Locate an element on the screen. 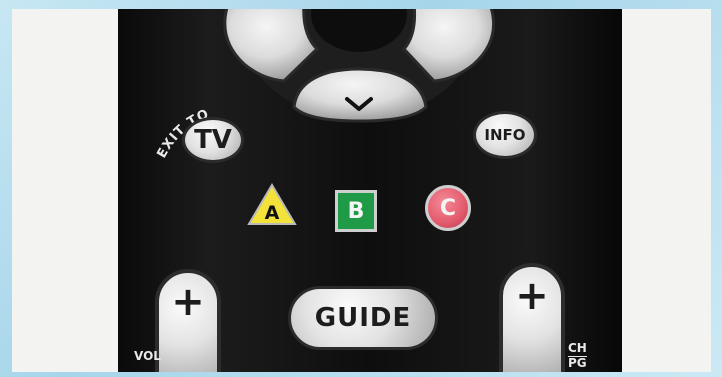  ch-plus-label: + is located at coordinates (532, 296).